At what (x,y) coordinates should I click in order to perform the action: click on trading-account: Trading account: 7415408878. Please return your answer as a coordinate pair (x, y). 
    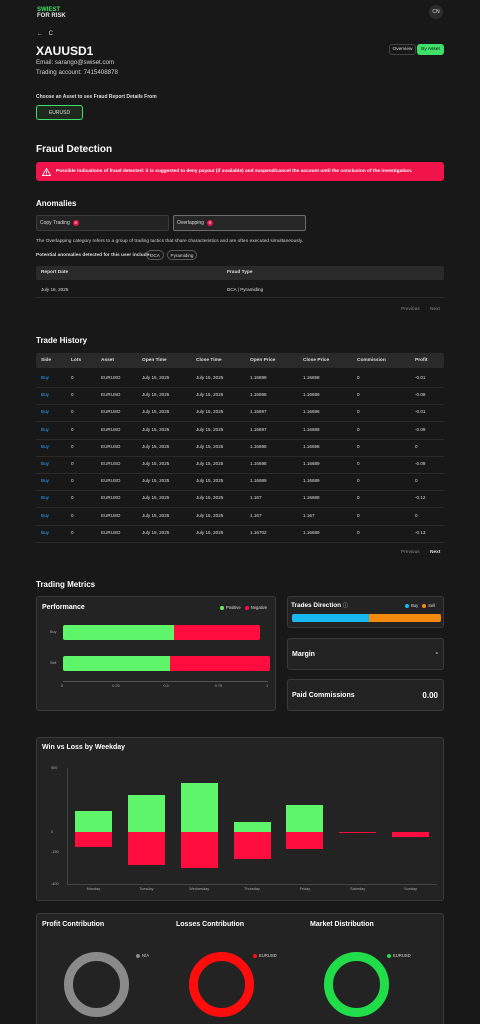
    Looking at the image, I should click on (77, 72).